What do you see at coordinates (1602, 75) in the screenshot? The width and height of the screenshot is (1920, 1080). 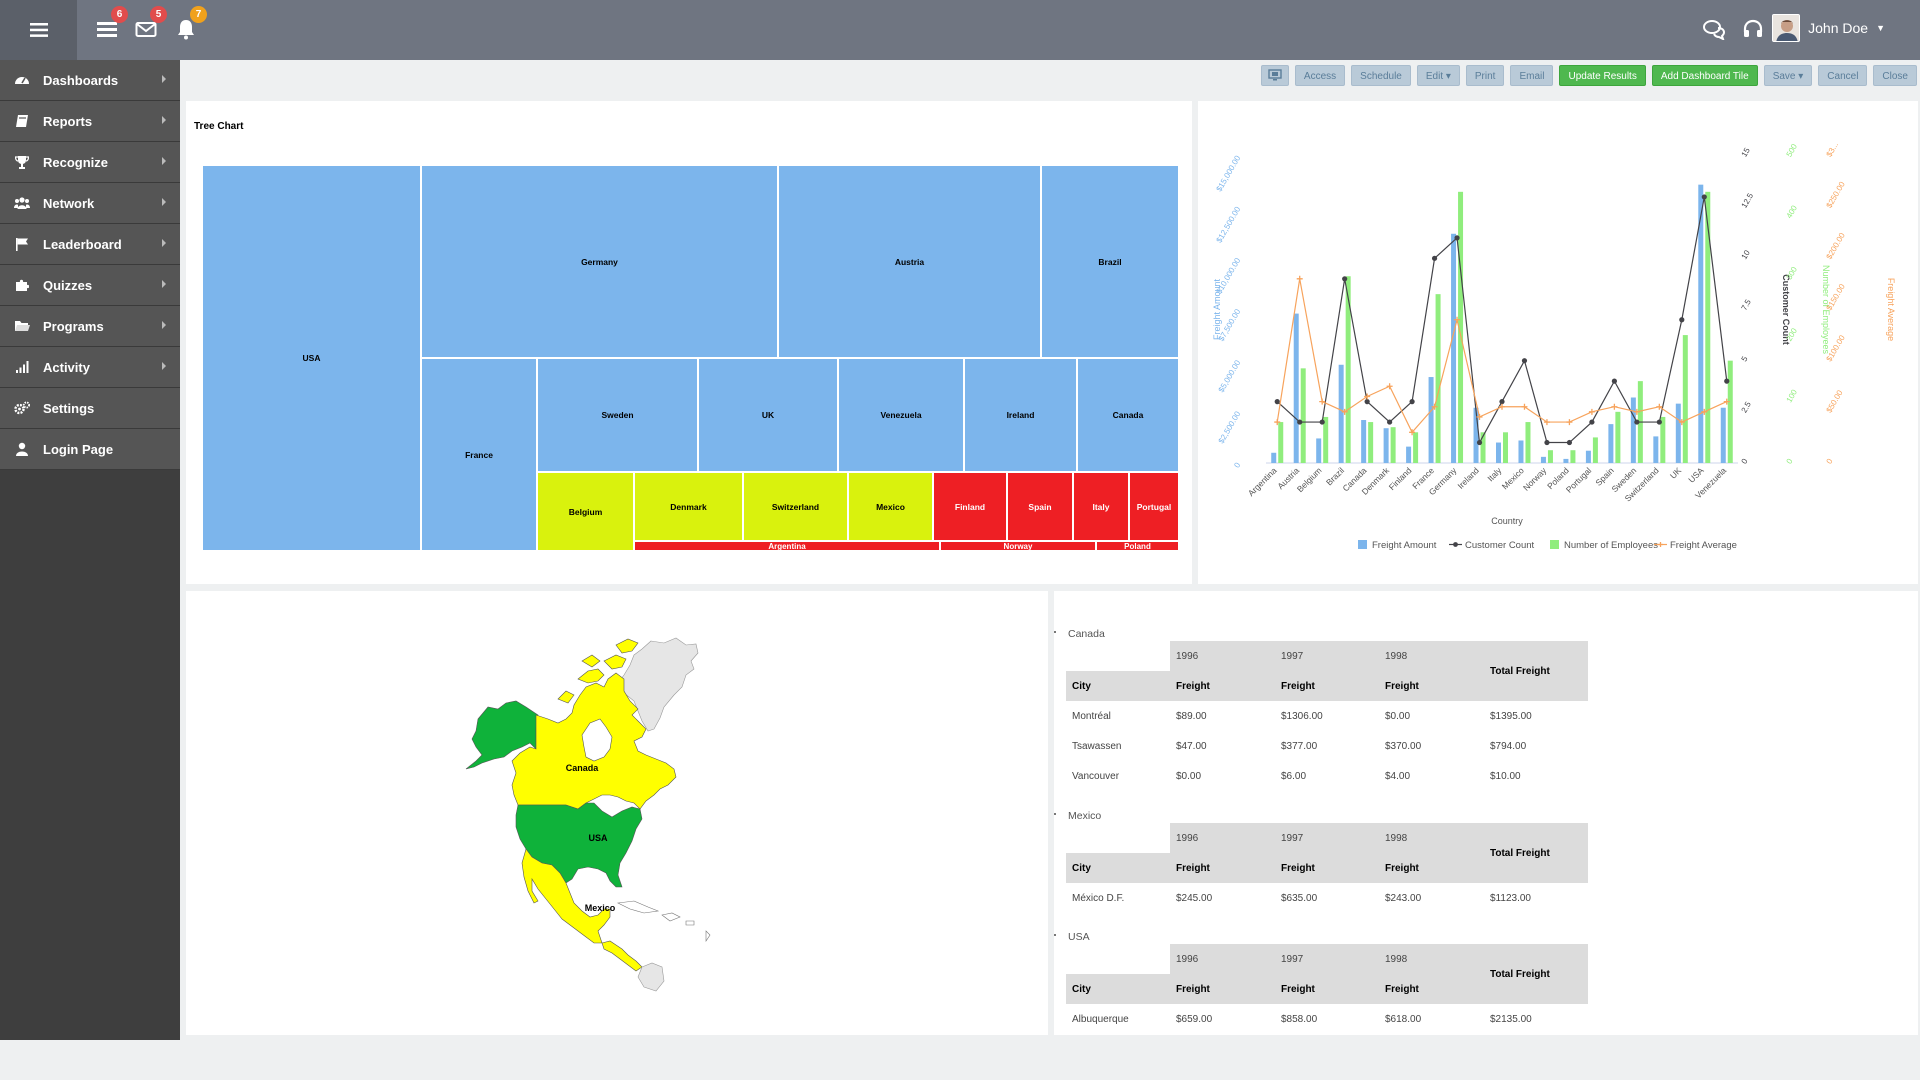 I see `update-results-button: Update Results` at bounding box center [1602, 75].